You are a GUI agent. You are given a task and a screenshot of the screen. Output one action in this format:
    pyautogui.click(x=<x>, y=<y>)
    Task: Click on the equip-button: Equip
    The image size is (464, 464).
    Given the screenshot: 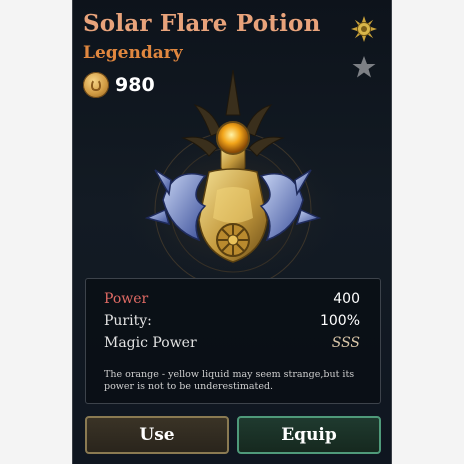 What is the action you would take?
    pyautogui.click(x=309, y=435)
    